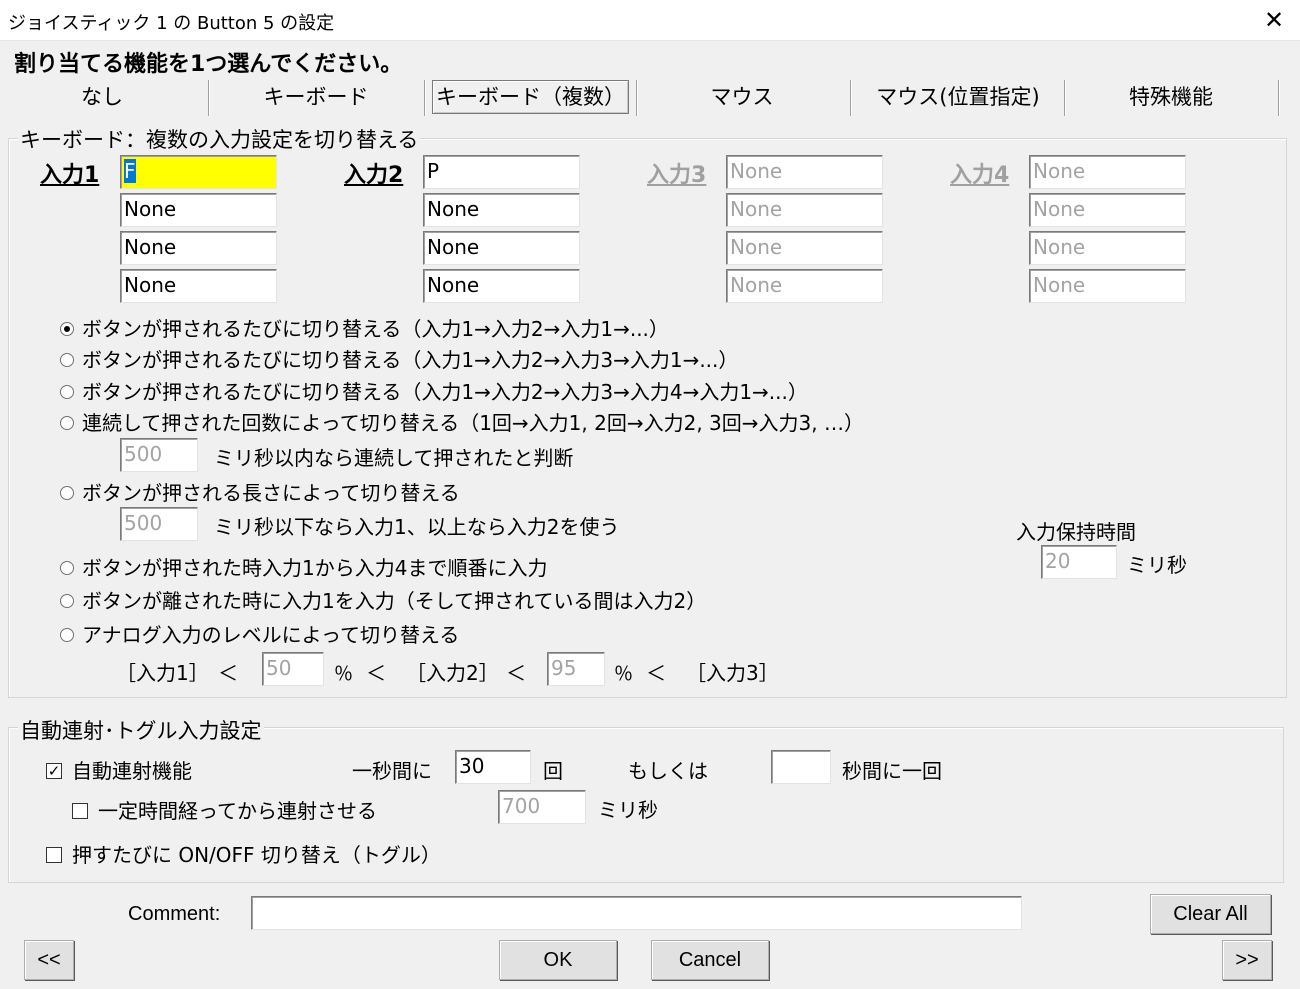 This screenshot has width=1300, height=989. Describe the element at coordinates (243, 853) in the screenshot. I see `toggle-checkbox-row: 押すたびに ON/OFF 切り替え（トグル）` at that location.